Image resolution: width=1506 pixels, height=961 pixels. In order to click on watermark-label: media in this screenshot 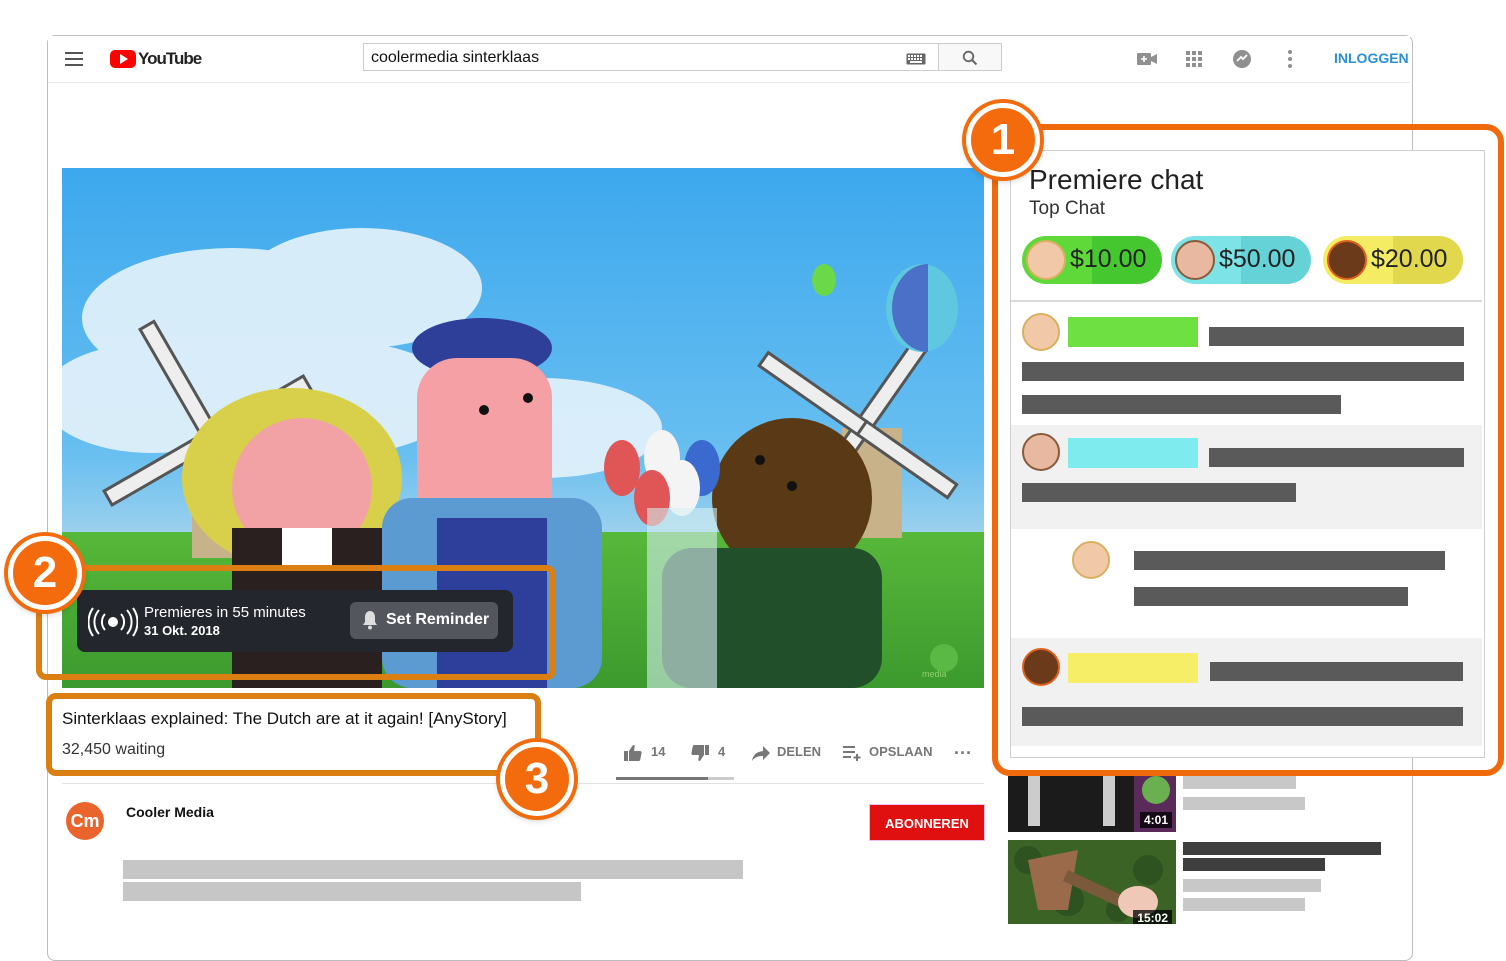, I will do `click(934, 674)`.